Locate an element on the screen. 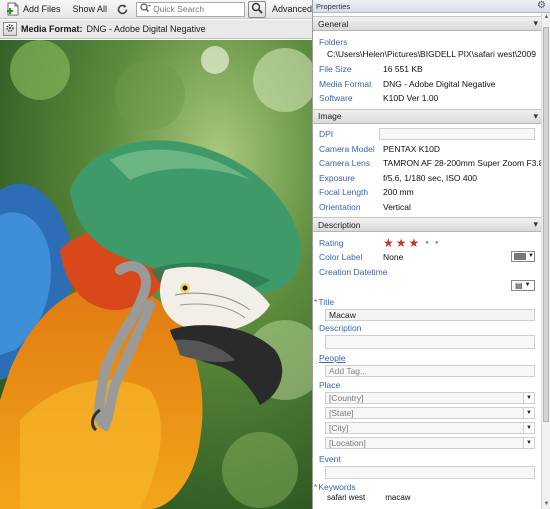  keywords-list: safari west macaw is located at coordinates (427, 497).